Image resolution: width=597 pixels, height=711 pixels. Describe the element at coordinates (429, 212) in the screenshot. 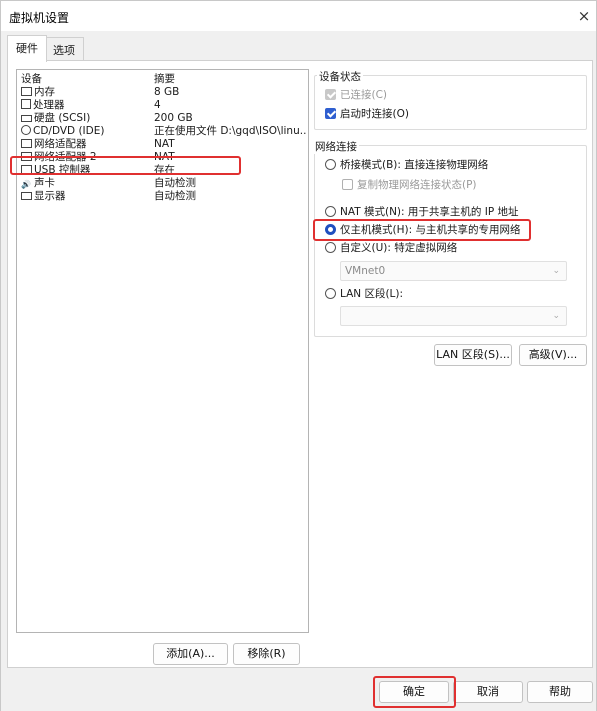

I see `nat-label: NAT 模式(N): 用于共享主机的 IP 地址` at that location.